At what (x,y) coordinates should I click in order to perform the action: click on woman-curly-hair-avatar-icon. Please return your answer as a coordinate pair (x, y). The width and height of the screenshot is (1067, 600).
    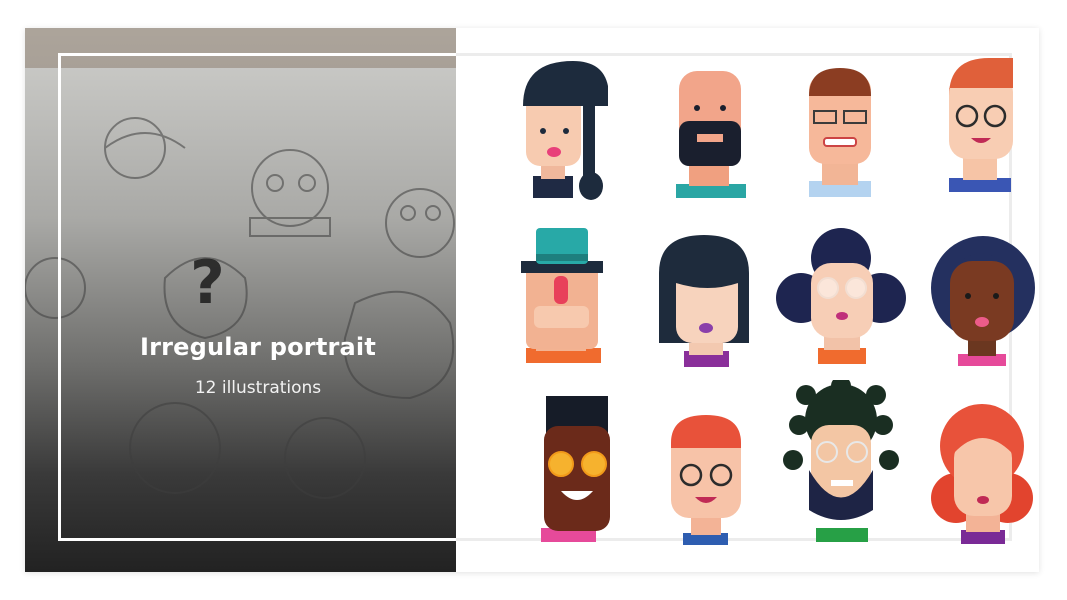
    Looking at the image, I should click on (983, 298).